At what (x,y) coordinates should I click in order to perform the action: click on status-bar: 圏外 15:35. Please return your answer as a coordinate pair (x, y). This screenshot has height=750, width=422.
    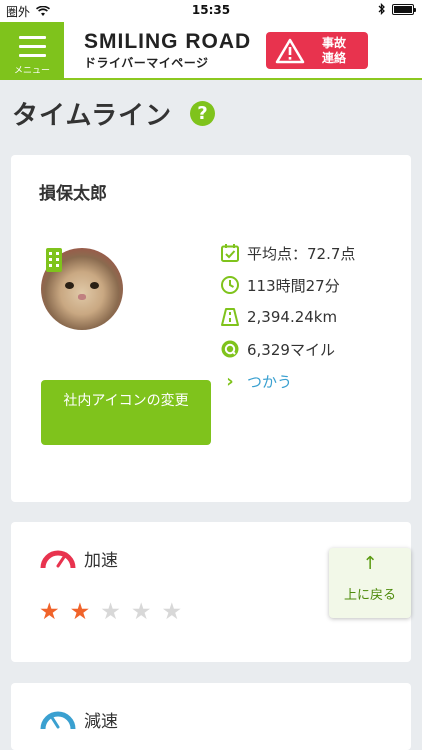
    Looking at the image, I should click on (211, 11).